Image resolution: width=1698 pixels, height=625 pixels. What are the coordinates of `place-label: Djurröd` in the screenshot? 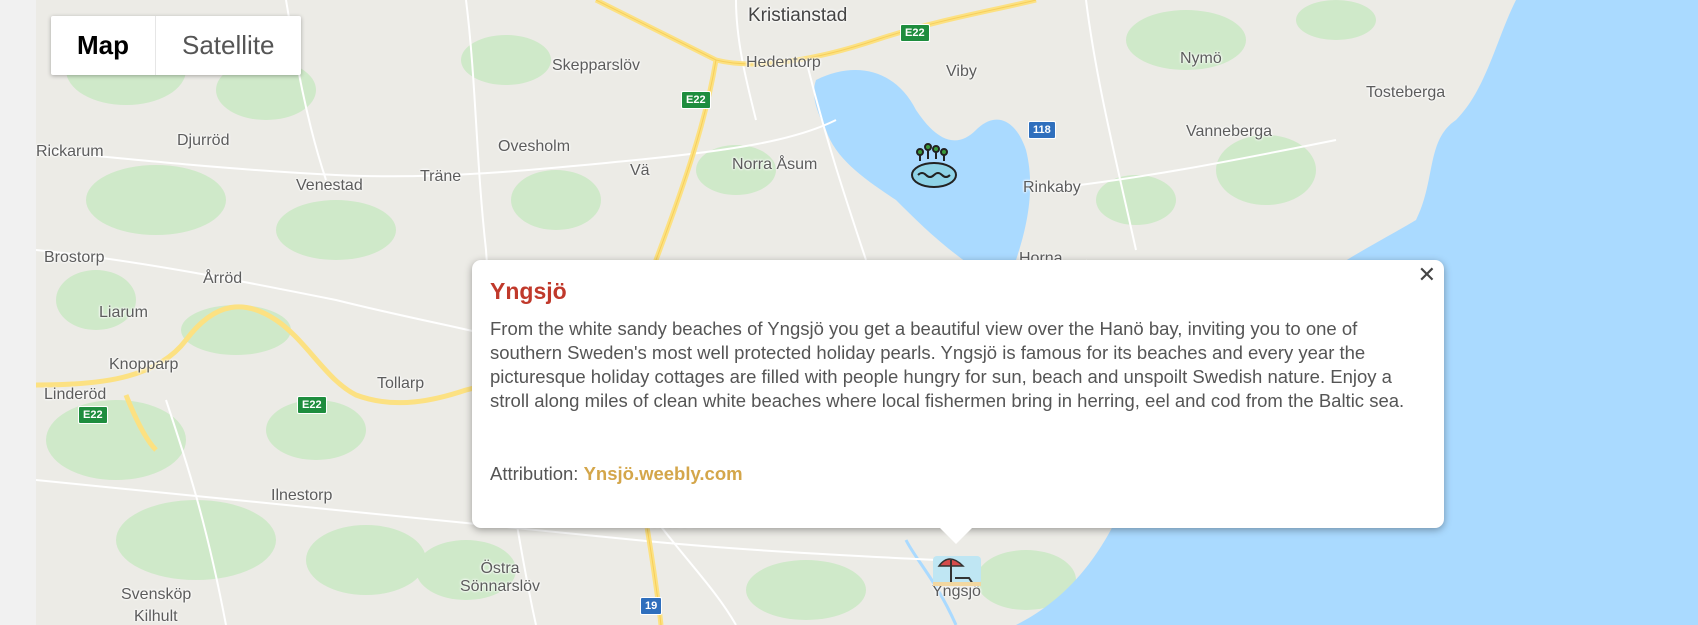 It's located at (203, 140).